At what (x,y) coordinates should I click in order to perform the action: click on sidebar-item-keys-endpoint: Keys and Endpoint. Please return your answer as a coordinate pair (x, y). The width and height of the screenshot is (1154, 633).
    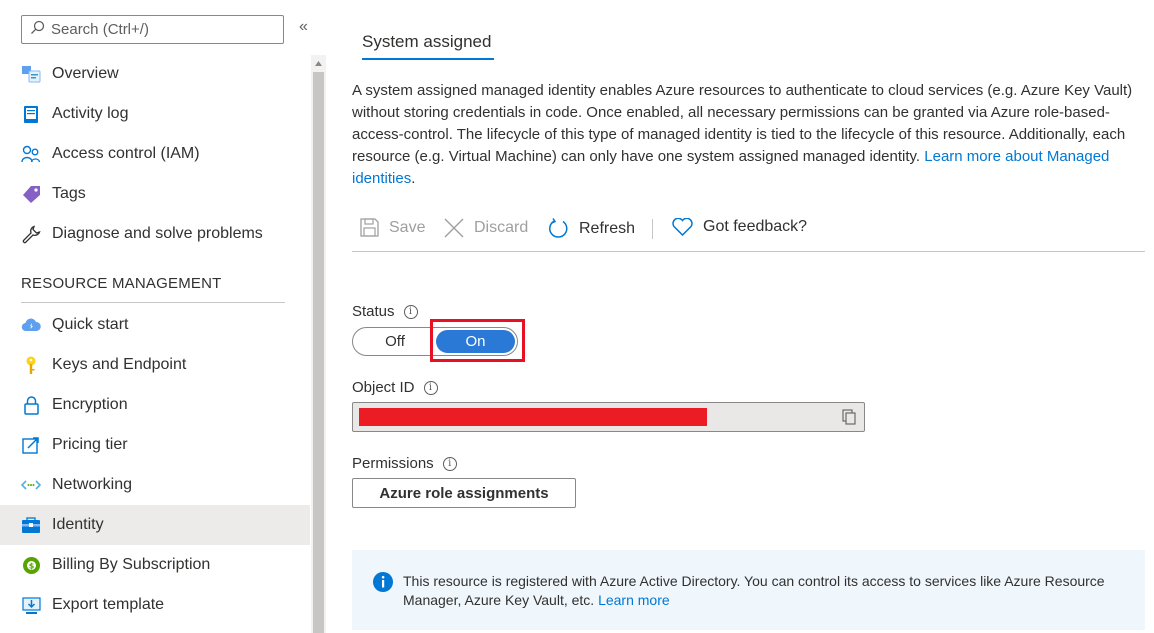
    Looking at the image, I should click on (155, 365).